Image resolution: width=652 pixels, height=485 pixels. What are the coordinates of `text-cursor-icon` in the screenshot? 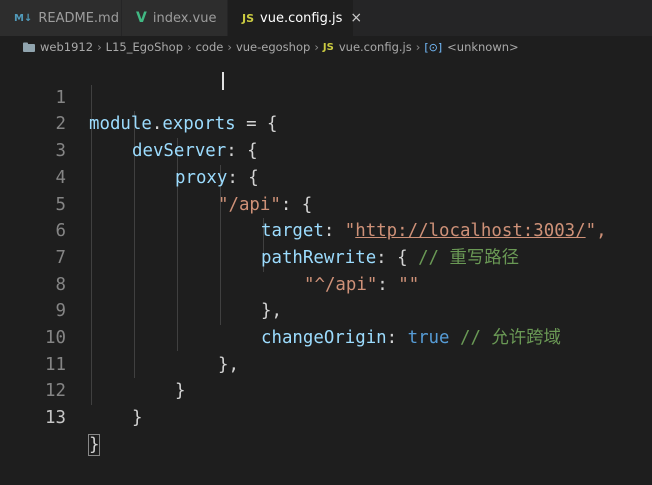 It's located at (223, 81).